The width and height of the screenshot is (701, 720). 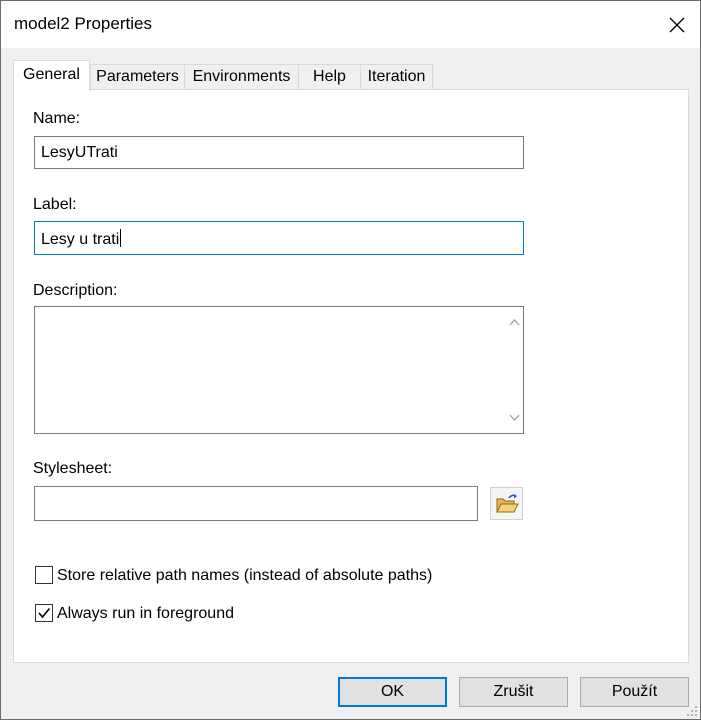 I want to click on tab-iteration-label: Iteration, so click(x=396, y=76).